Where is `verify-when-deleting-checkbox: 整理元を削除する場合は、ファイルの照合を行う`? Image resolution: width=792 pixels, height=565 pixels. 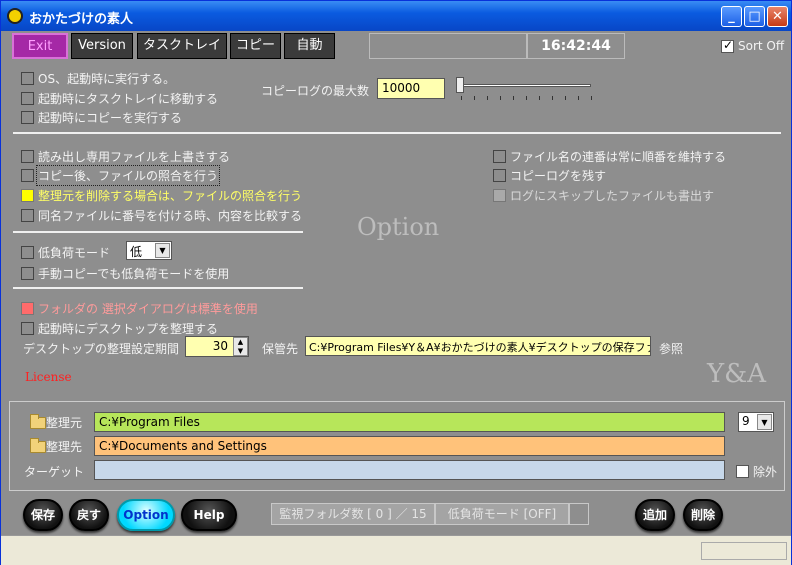
verify-when-deleting-checkbox: 整理元を削除する場合は、ファイルの照合を行う is located at coordinates (161, 195).